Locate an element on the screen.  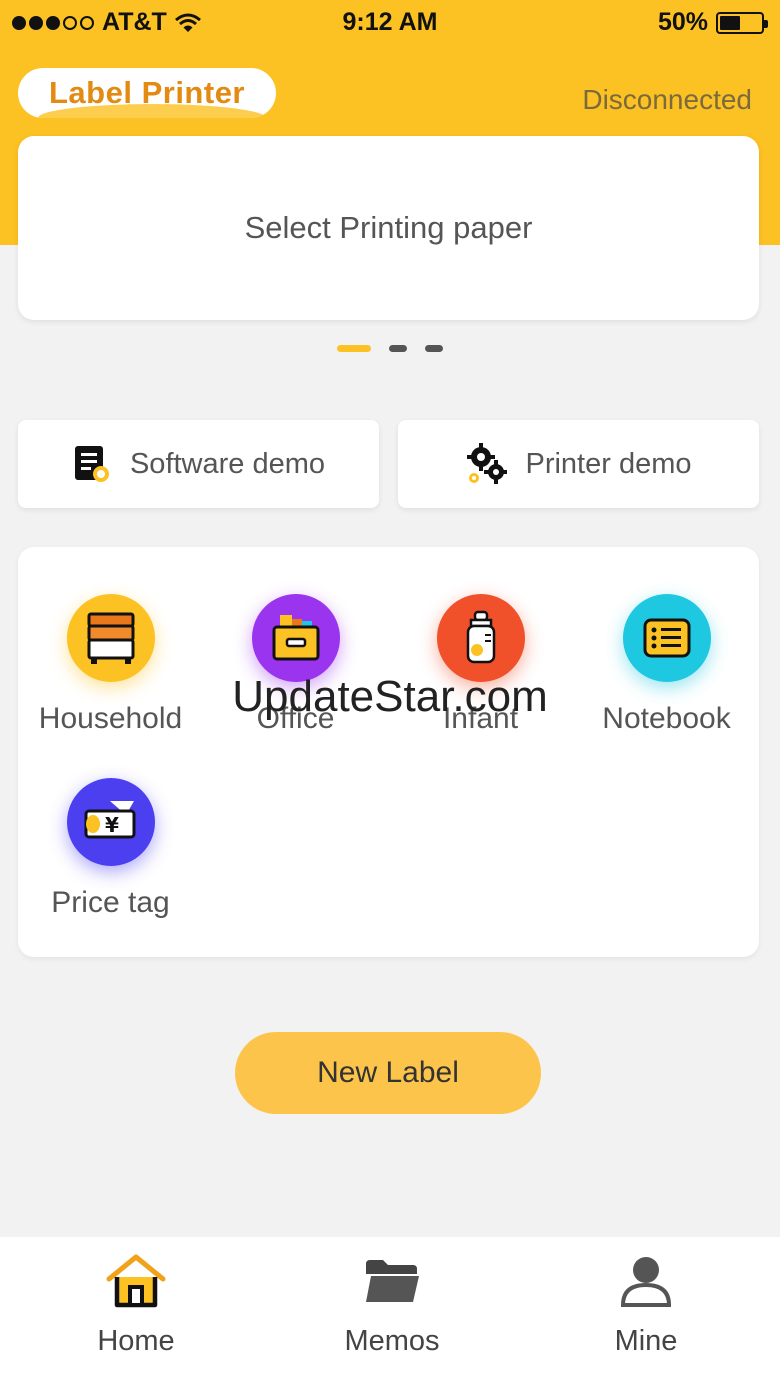
category-price-tag: ¥ Price tag is located at coordinates (110, 849).